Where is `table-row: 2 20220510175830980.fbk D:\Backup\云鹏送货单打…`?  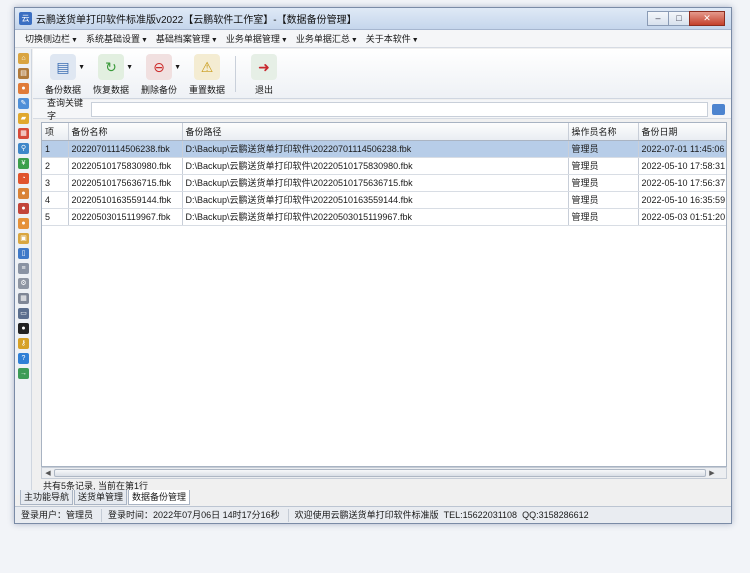
table-row: 2 20220510175830980.fbk D:\Backup\云鹏送货单打… is located at coordinates (384, 166).